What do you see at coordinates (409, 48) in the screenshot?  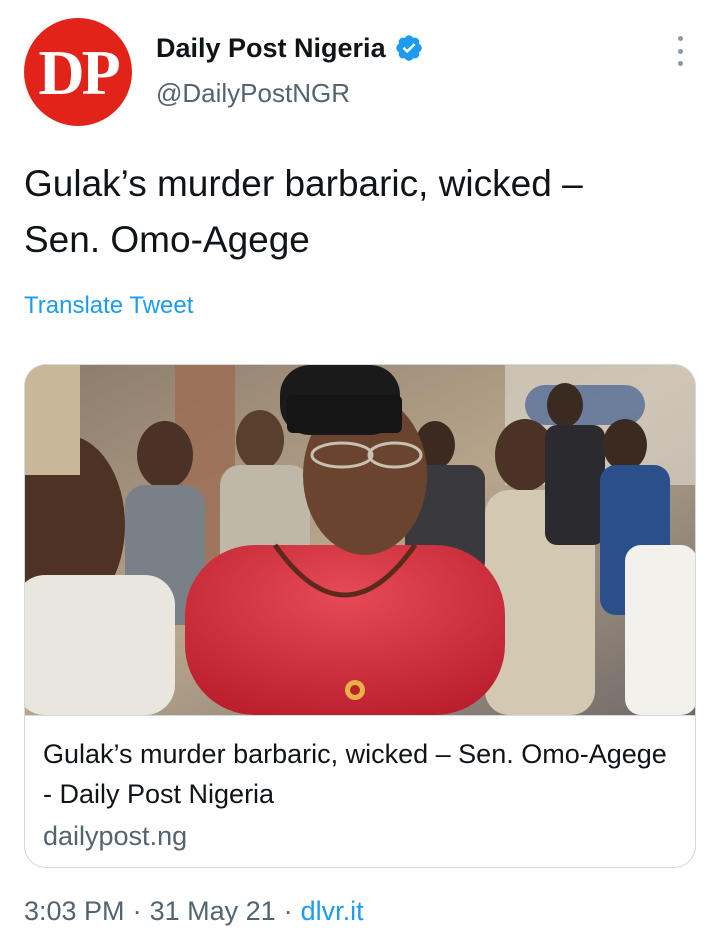 I see `verified-badge-icon` at bounding box center [409, 48].